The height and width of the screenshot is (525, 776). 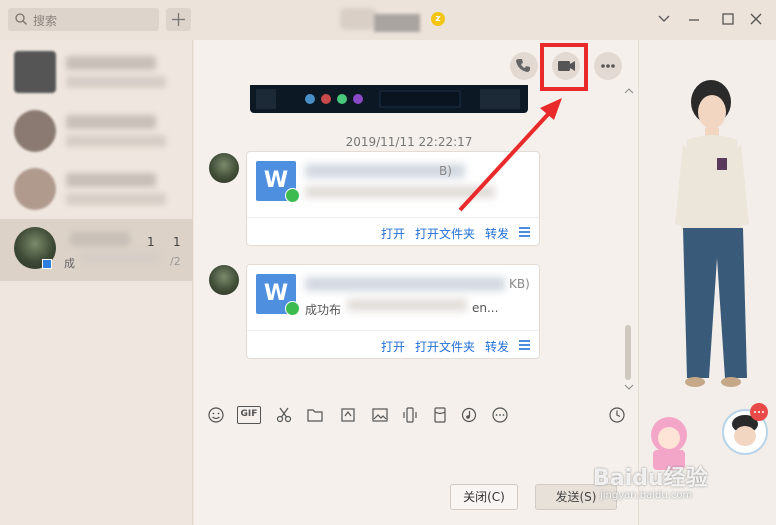 What do you see at coordinates (45, 21) in the screenshot?
I see `search-placeholder: 搜索` at bounding box center [45, 21].